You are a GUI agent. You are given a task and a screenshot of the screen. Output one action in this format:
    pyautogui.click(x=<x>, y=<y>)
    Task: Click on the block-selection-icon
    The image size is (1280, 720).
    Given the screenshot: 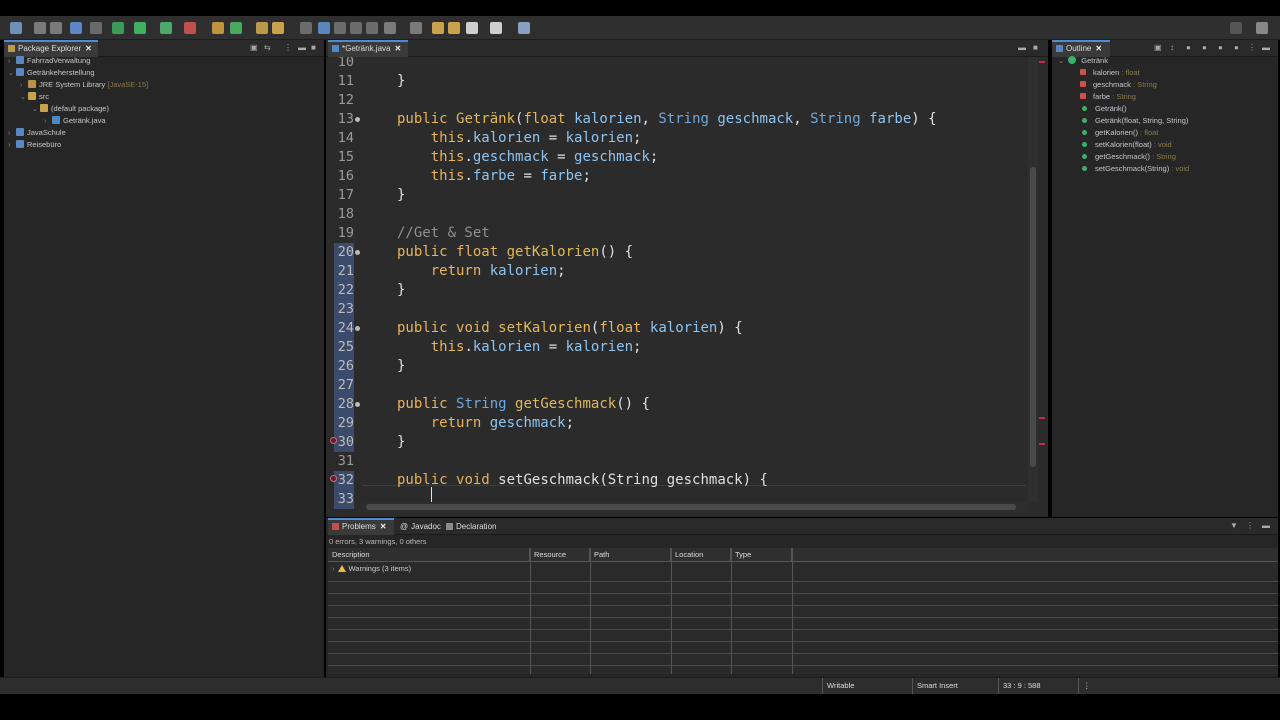 What is the action you would take?
    pyautogui.click(x=340, y=28)
    